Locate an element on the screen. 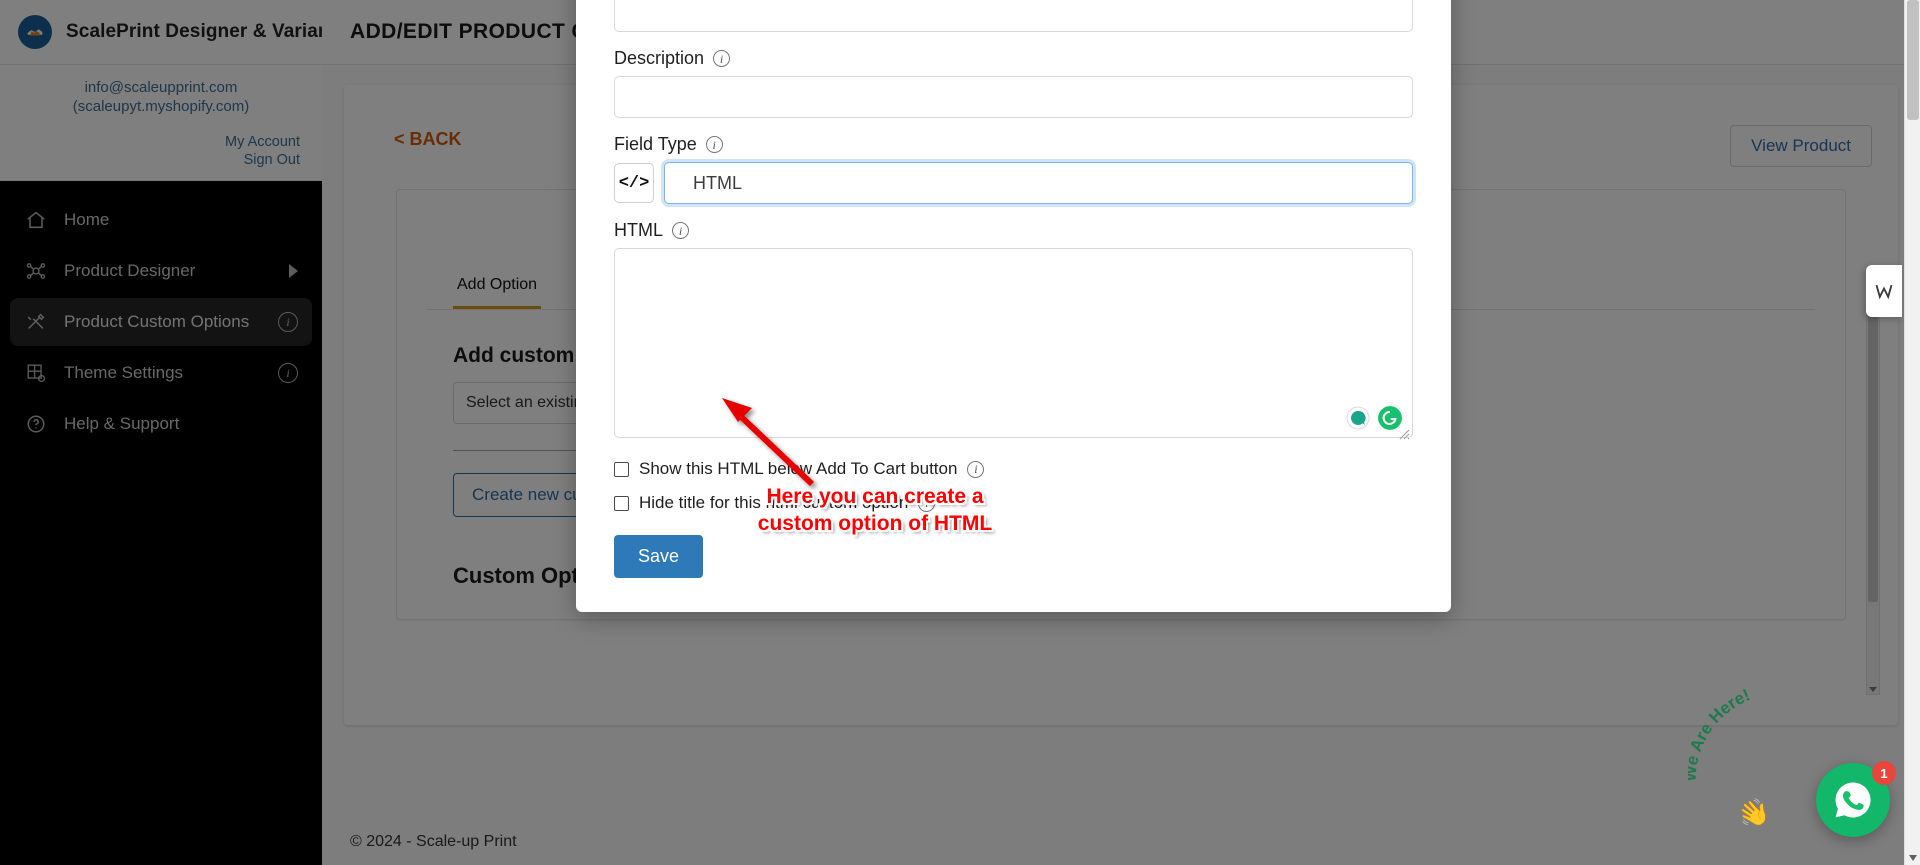  scroll-down-arrow-icon is located at coordinates (1913, 858).